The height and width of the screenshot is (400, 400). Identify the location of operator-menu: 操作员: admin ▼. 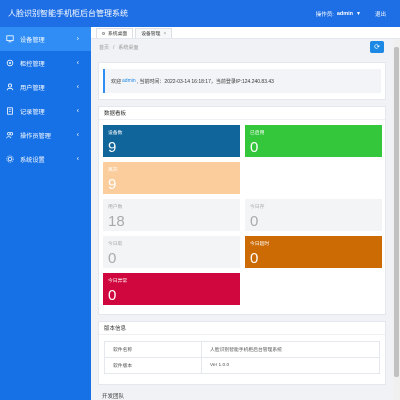
(338, 14).